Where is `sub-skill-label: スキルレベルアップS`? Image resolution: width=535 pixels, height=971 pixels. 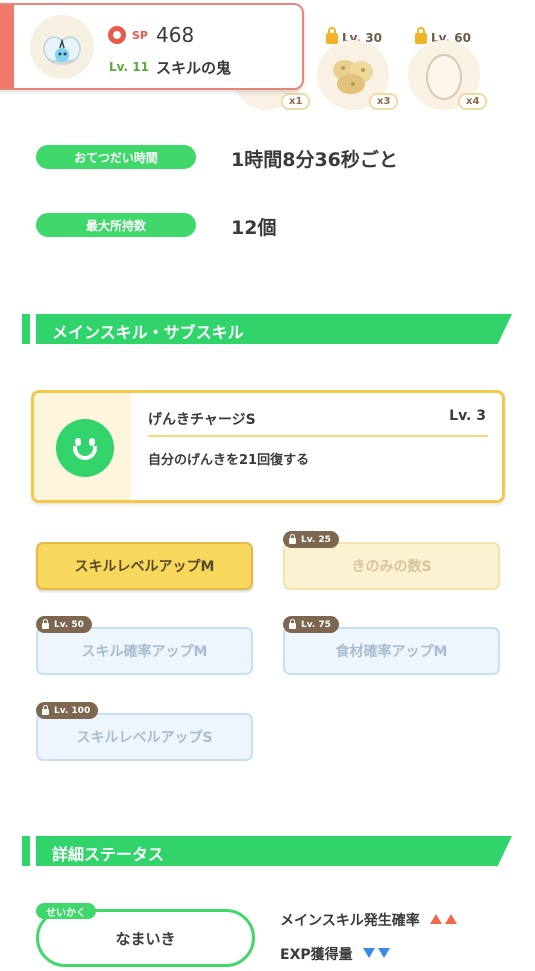
sub-skill-label: スキルレベルアップS is located at coordinates (144, 738).